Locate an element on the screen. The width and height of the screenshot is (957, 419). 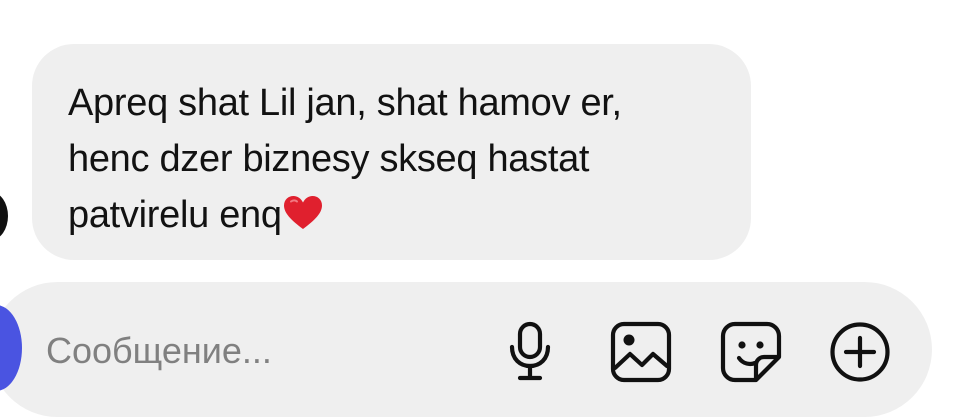
gallery-button is located at coordinates (641, 352).